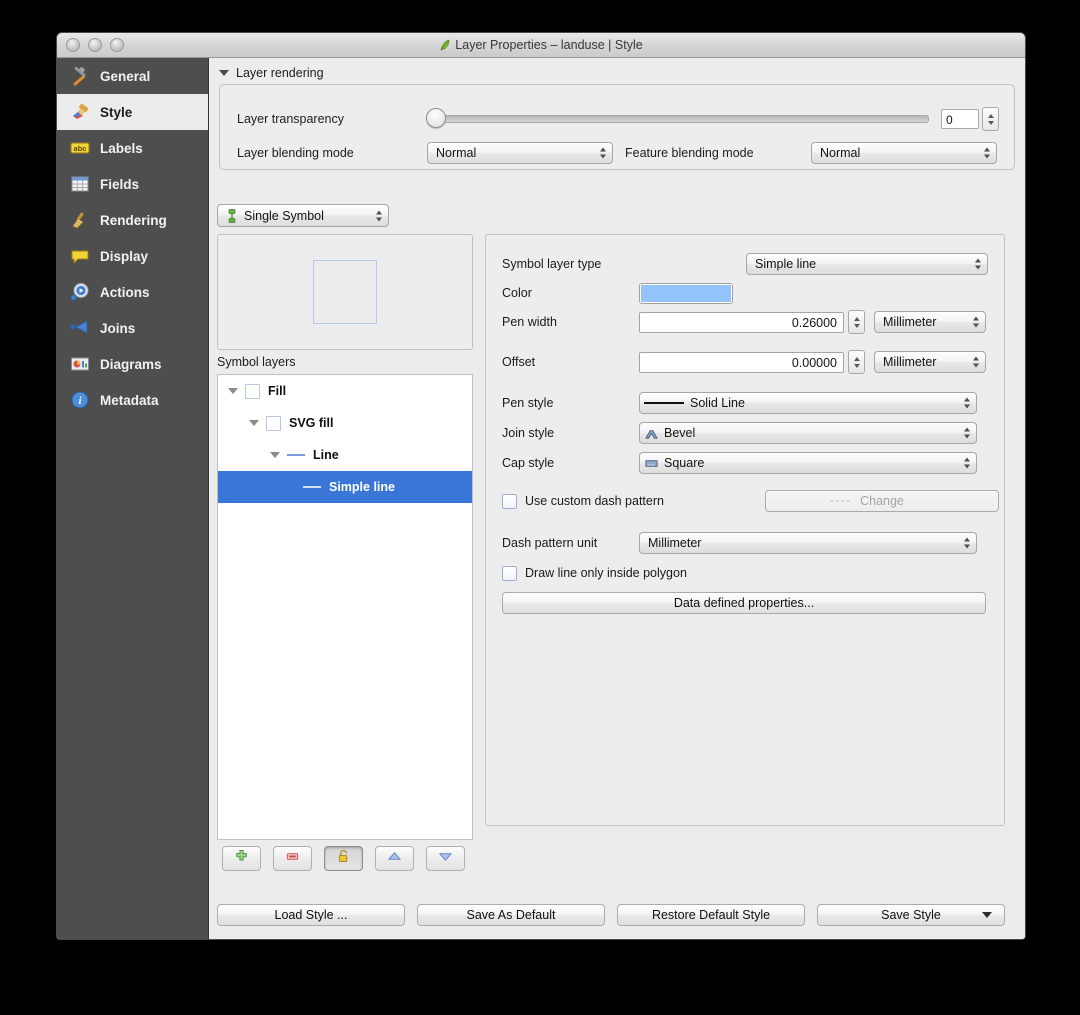 The height and width of the screenshot is (1015, 1080). I want to click on sidebar-item-style: Style, so click(132, 112).